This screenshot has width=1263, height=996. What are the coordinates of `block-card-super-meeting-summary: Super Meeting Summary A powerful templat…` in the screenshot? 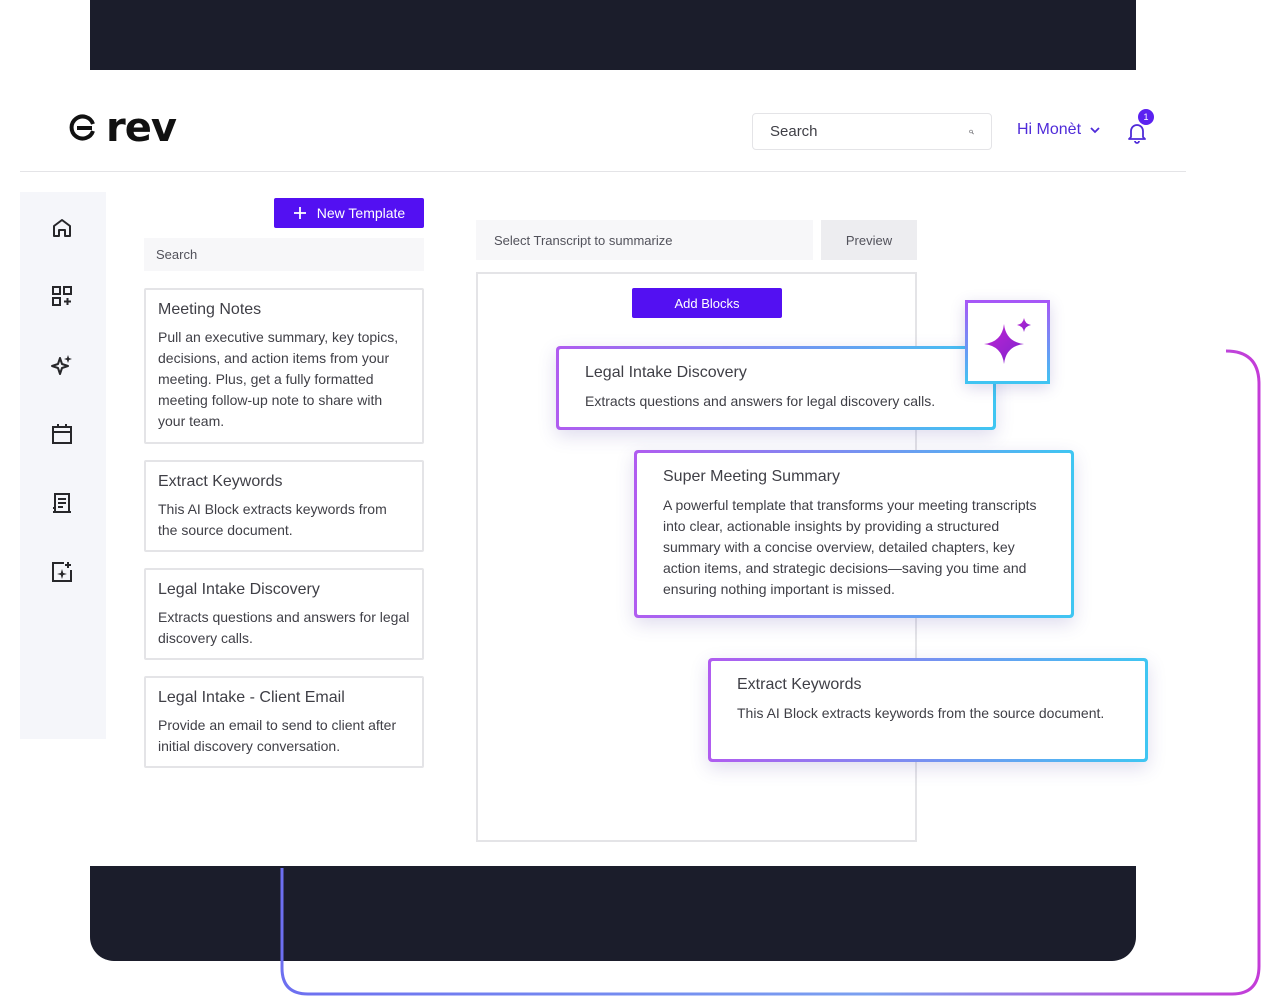 It's located at (854, 534).